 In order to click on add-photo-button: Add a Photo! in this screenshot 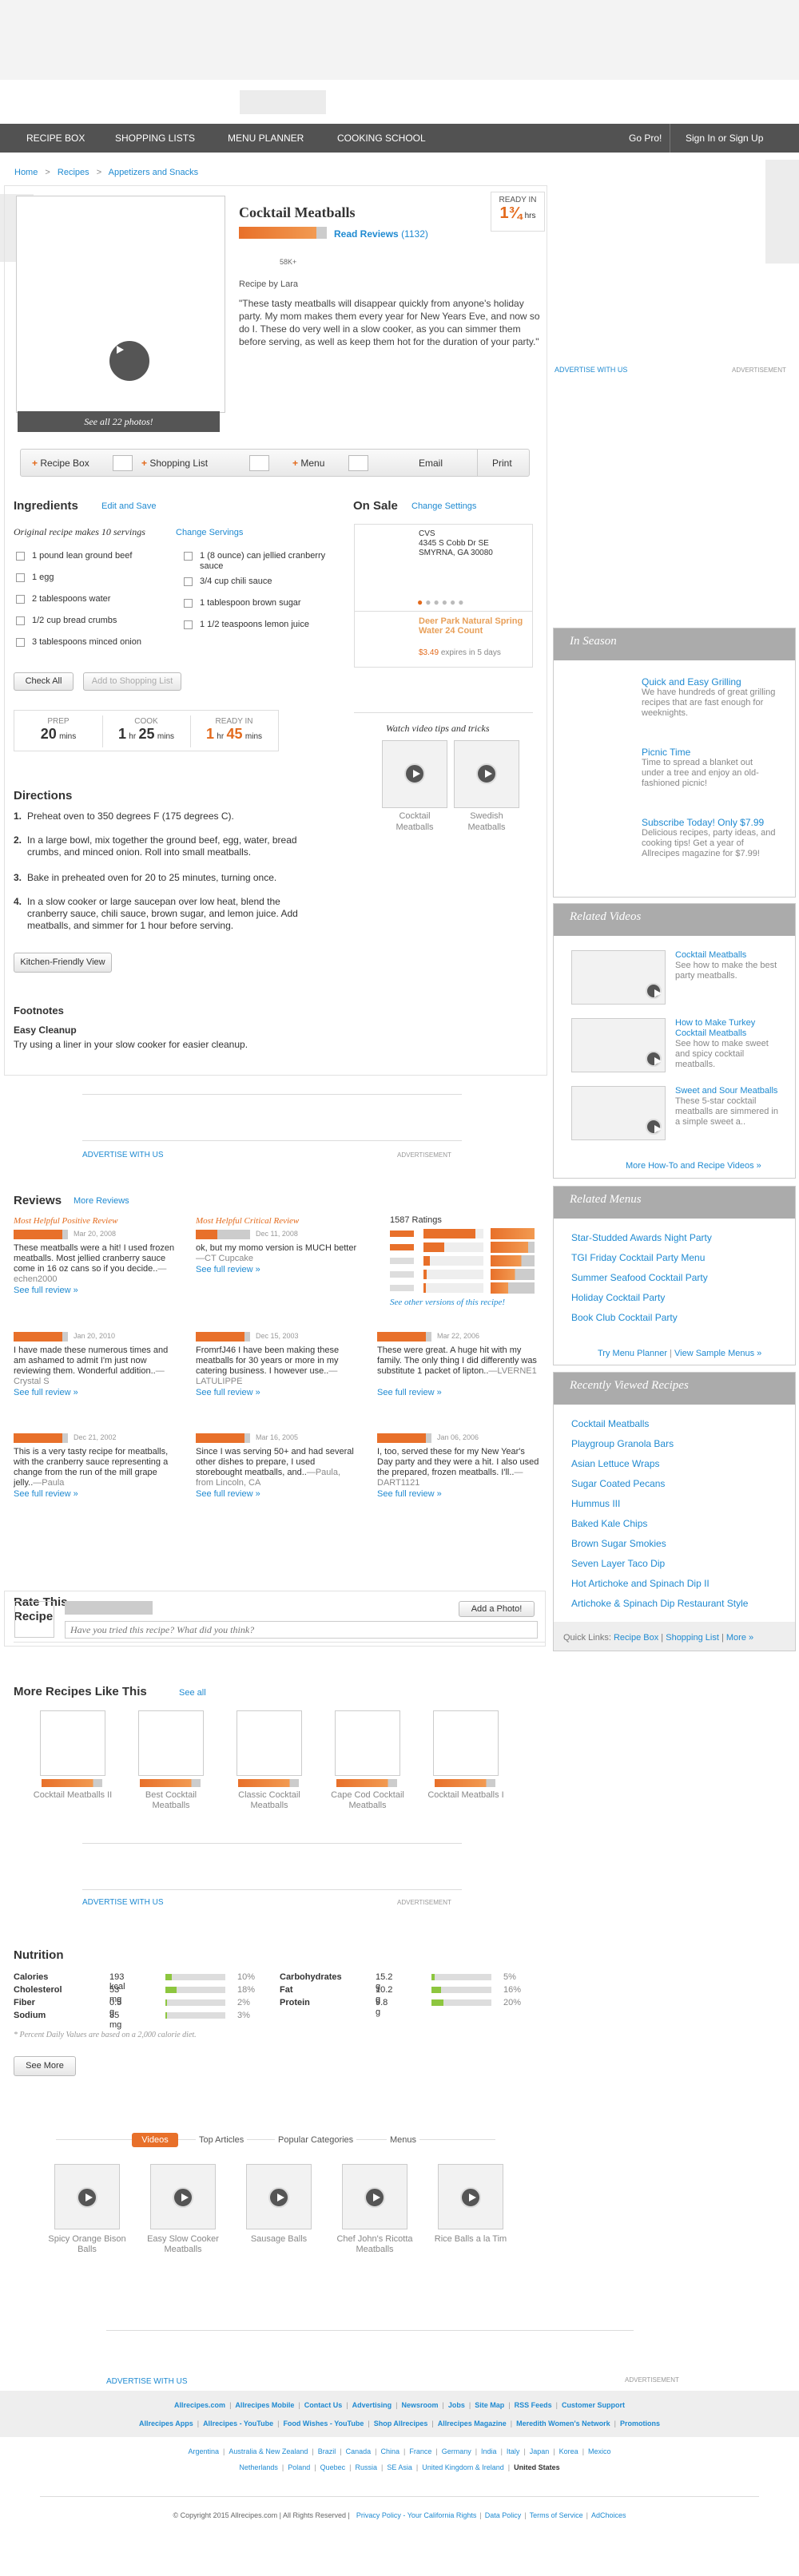, I will do `click(497, 1609)`.